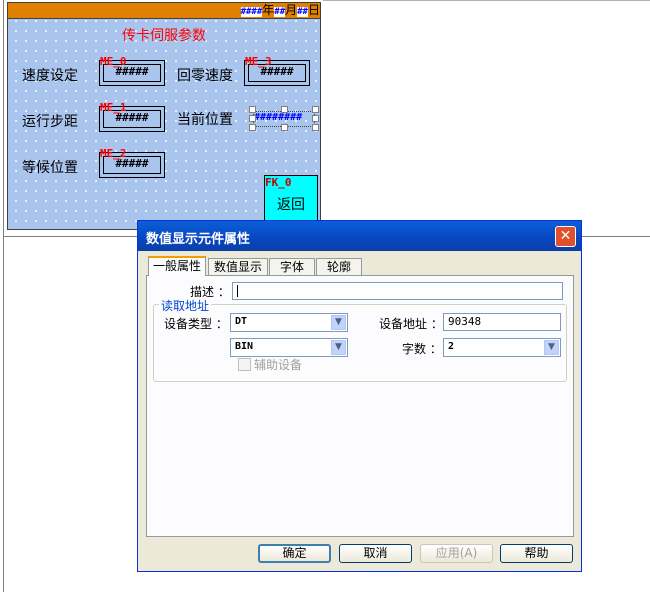 This screenshot has width=650, height=592. What do you see at coordinates (238, 266) in the screenshot?
I see `tab-numeric-display: 数值显示` at bounding box center [238, 266].